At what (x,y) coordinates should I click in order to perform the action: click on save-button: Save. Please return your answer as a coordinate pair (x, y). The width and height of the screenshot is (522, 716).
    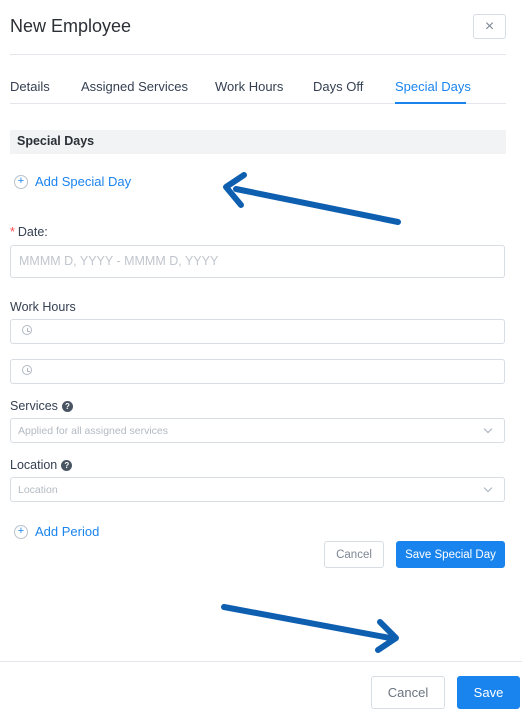
    Looking at the image, I should click on (488, 692).